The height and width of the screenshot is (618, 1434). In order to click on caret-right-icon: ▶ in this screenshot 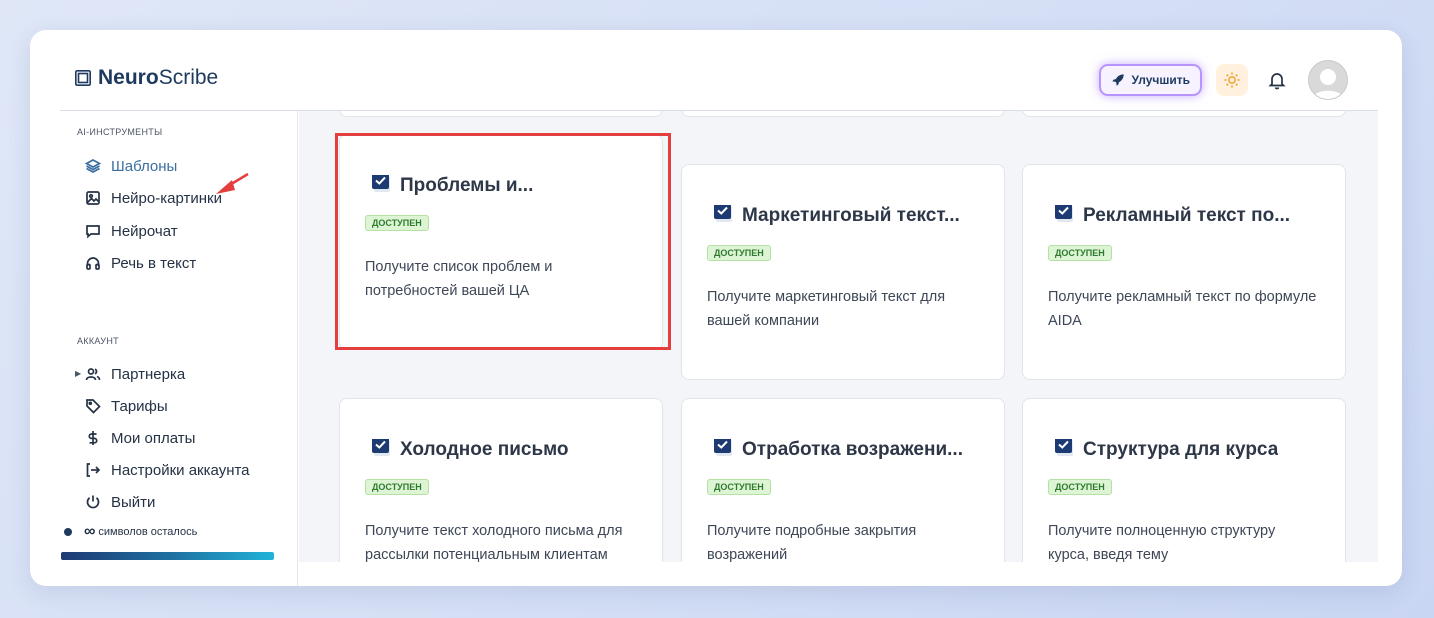, I will do `click(78, 373)`.